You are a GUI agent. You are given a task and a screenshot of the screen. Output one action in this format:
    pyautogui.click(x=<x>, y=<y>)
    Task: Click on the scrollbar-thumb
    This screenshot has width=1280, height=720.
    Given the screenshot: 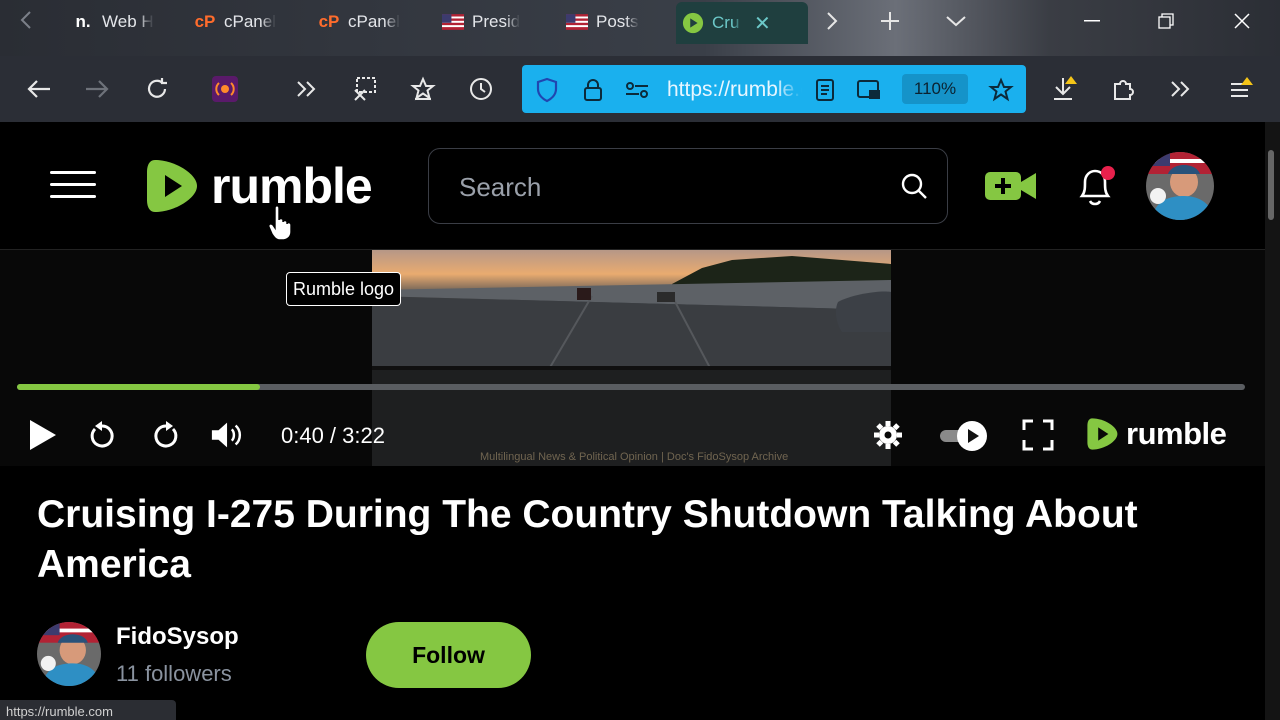 What is the action you would take?
    pyautogui.click(x=1271, y=185)
    